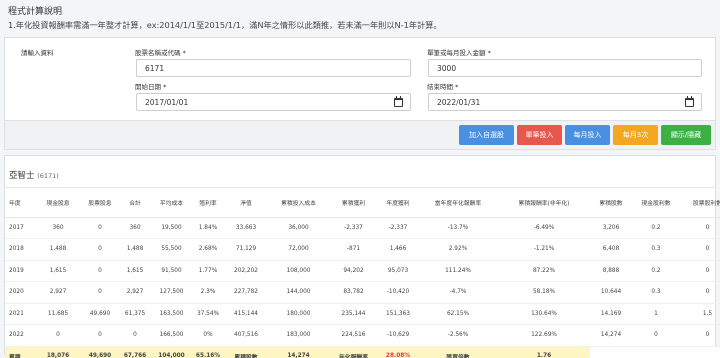 The image size is (720, 358). What do you see at coordinates (443, 87) in the screenshot?
I see `end-date-label: 結束時間 *` at bounding box center [443, 87].